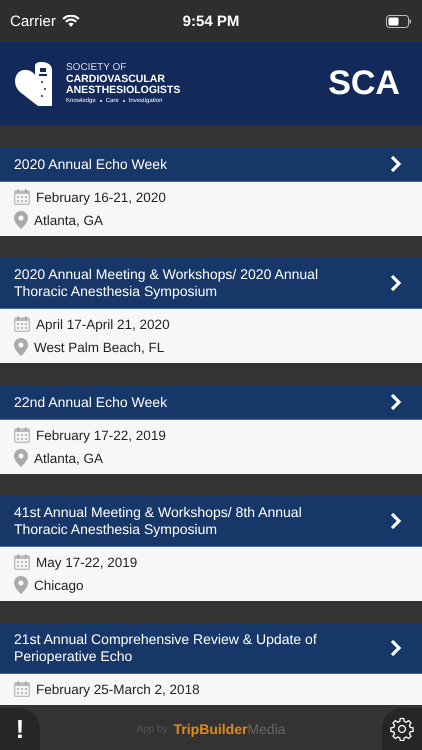 This screenshot has width=422, height=750. What do you see at coordinates (99, 347) in the screenshot?
I see `event-location: West Palm Beach, FL` at bounding box center [99, 347].